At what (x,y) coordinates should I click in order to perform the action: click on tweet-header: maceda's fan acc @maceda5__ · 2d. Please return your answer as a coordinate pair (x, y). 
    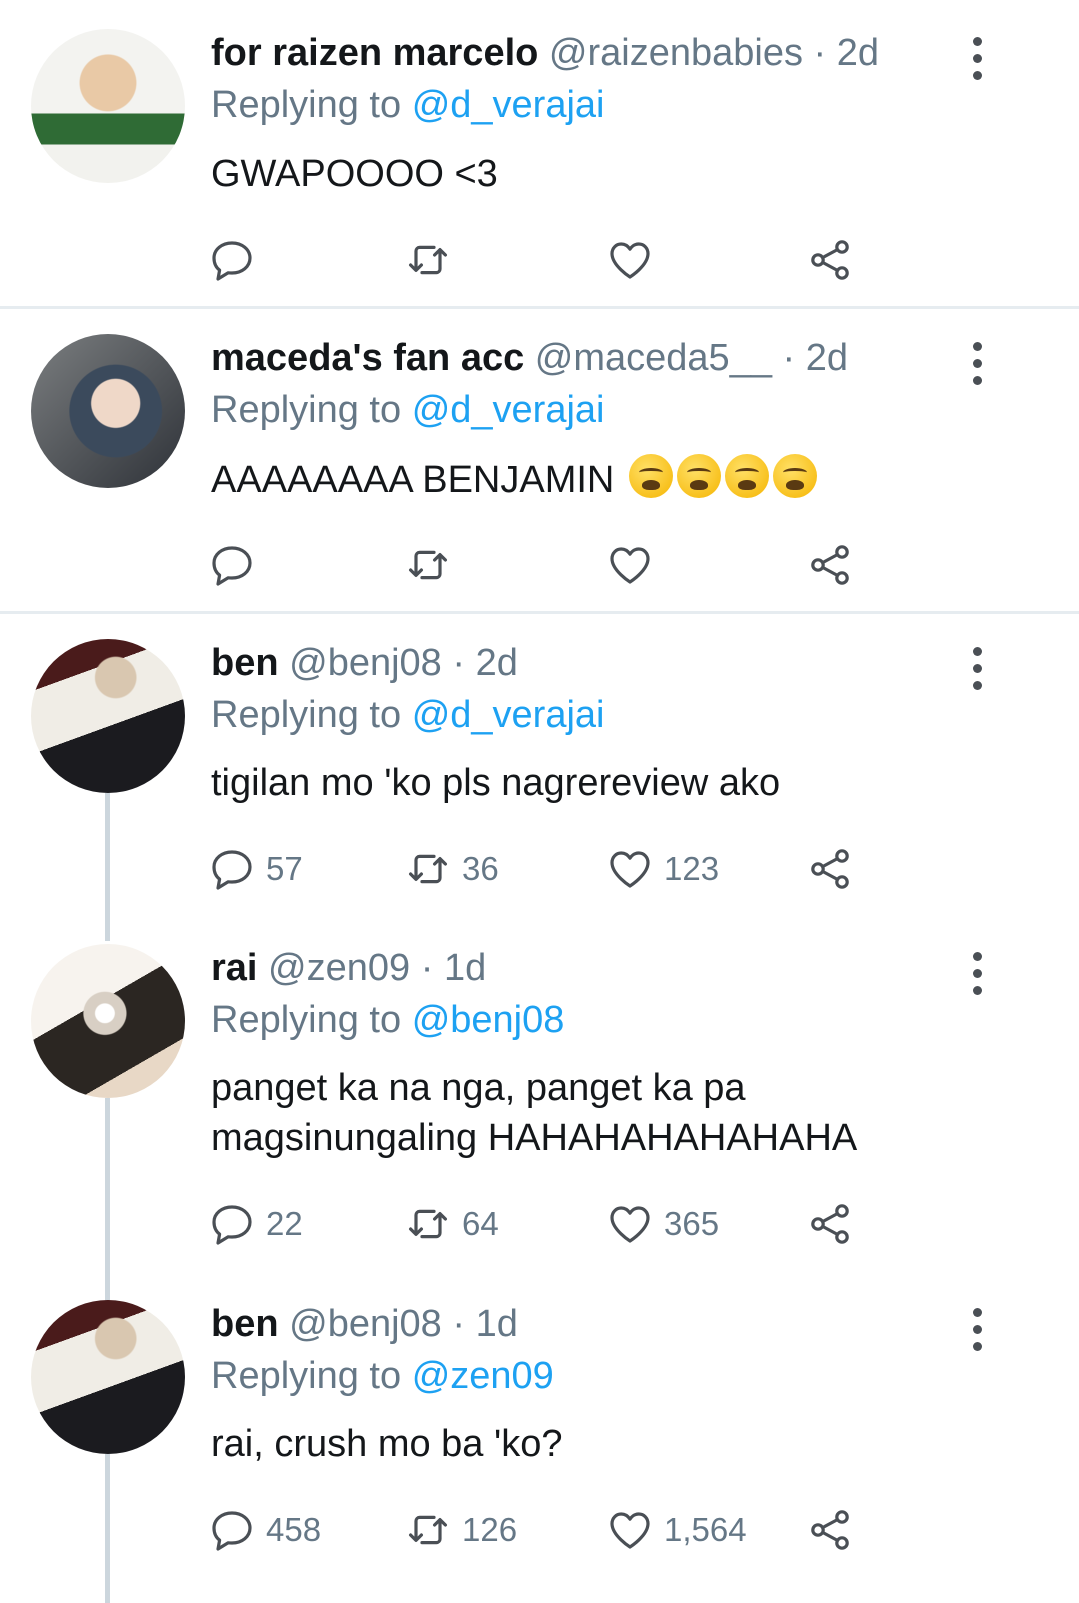
    Looking at the image, I should click on (529, 358).